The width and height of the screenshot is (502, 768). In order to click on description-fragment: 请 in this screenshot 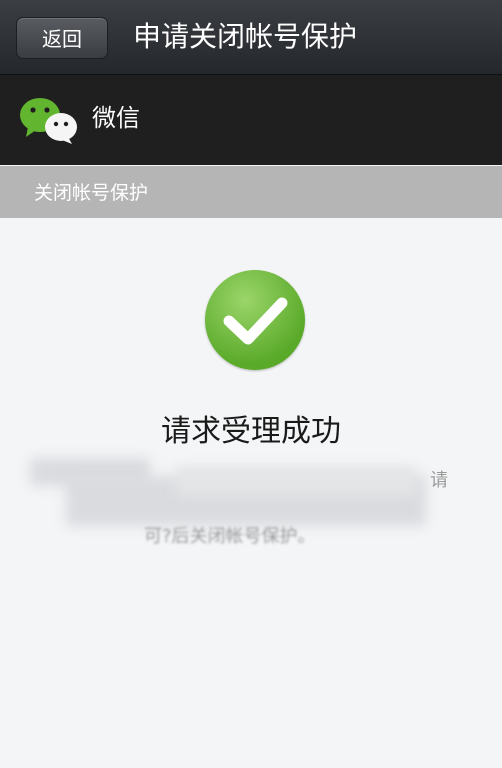, I will do `click(439, 480)`.